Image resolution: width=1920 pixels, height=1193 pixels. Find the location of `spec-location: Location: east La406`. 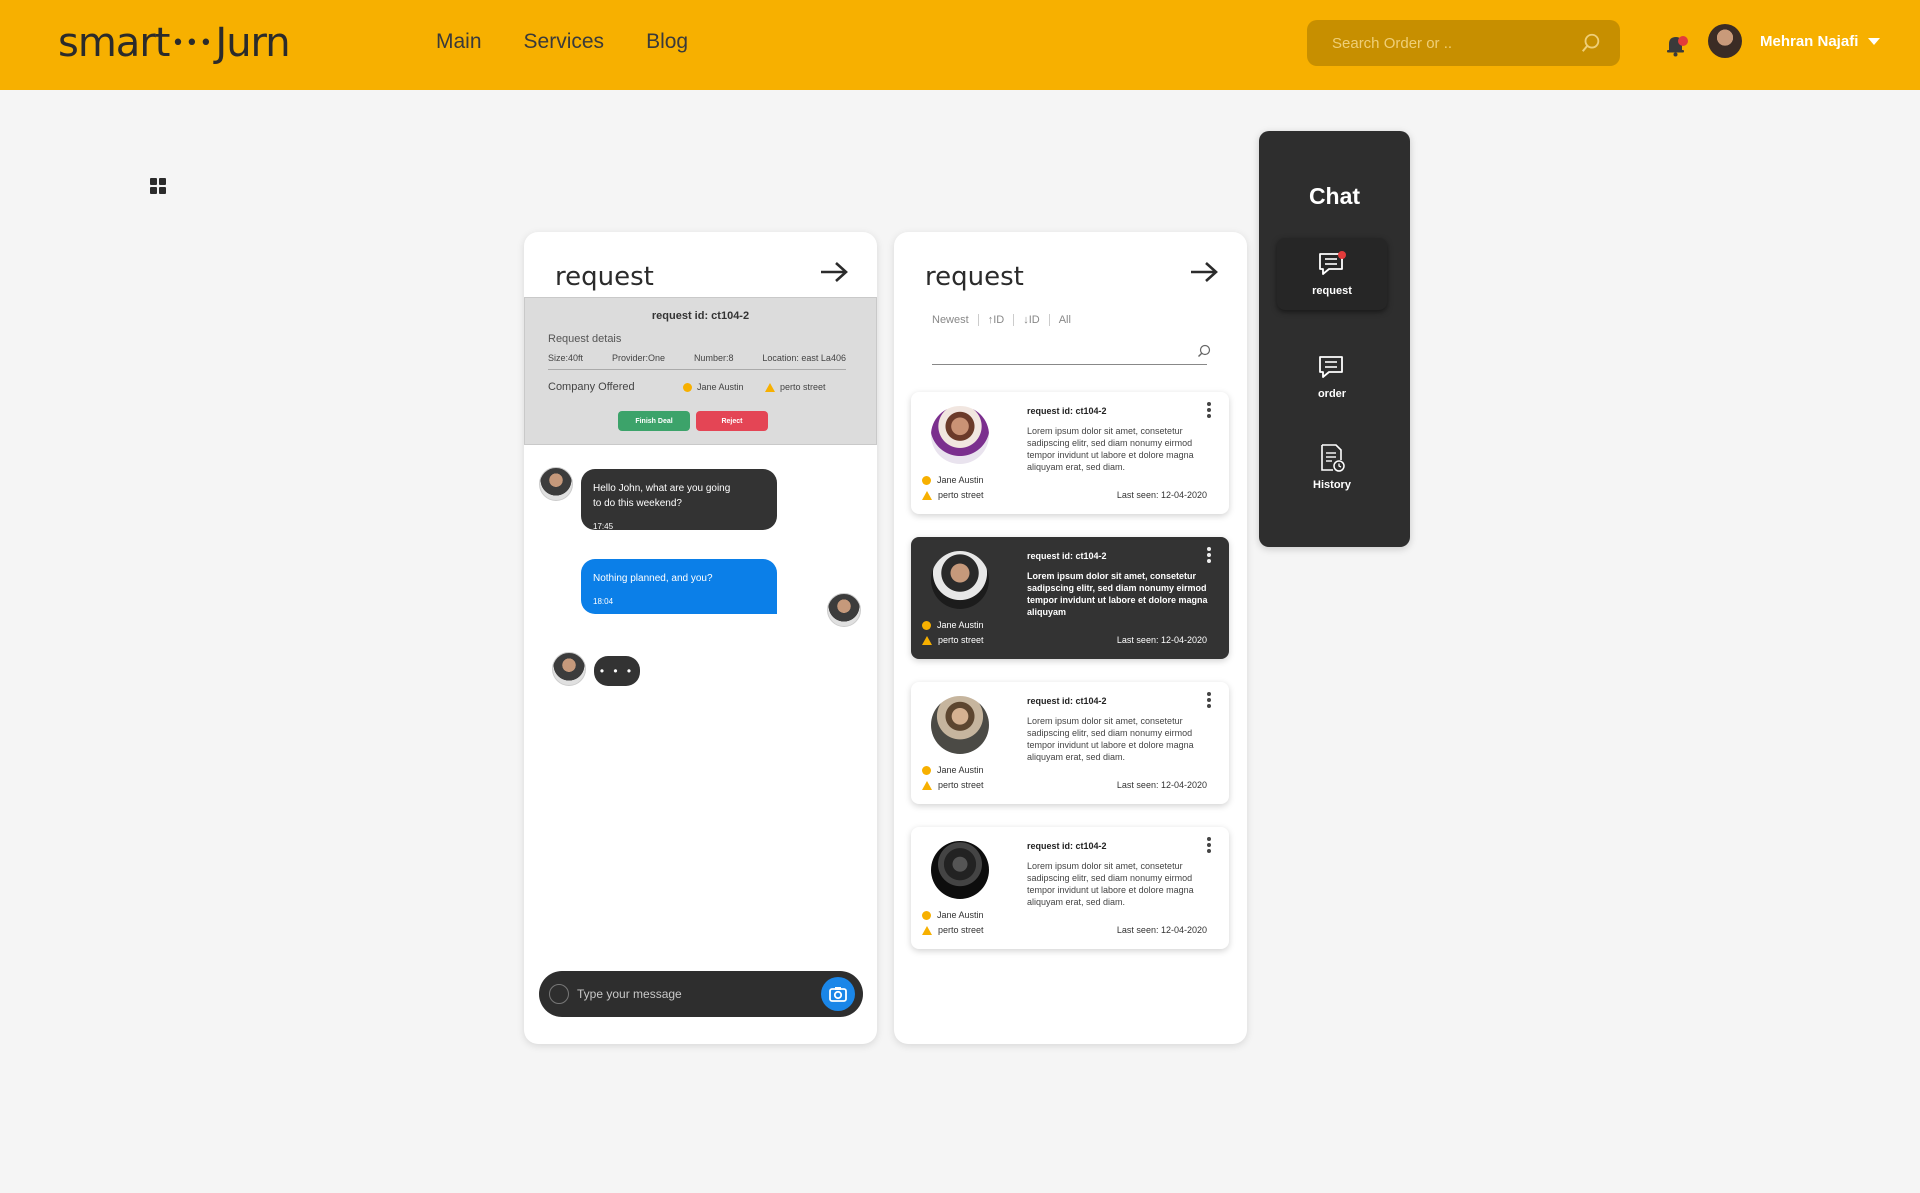

spec-location: Location: east La406 is located at coordinates (804, 358).